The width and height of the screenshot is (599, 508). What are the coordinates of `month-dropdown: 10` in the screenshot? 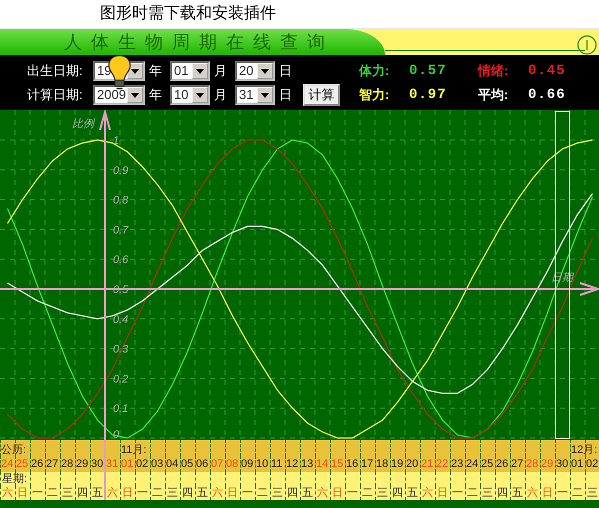 It's located at (190, 95).